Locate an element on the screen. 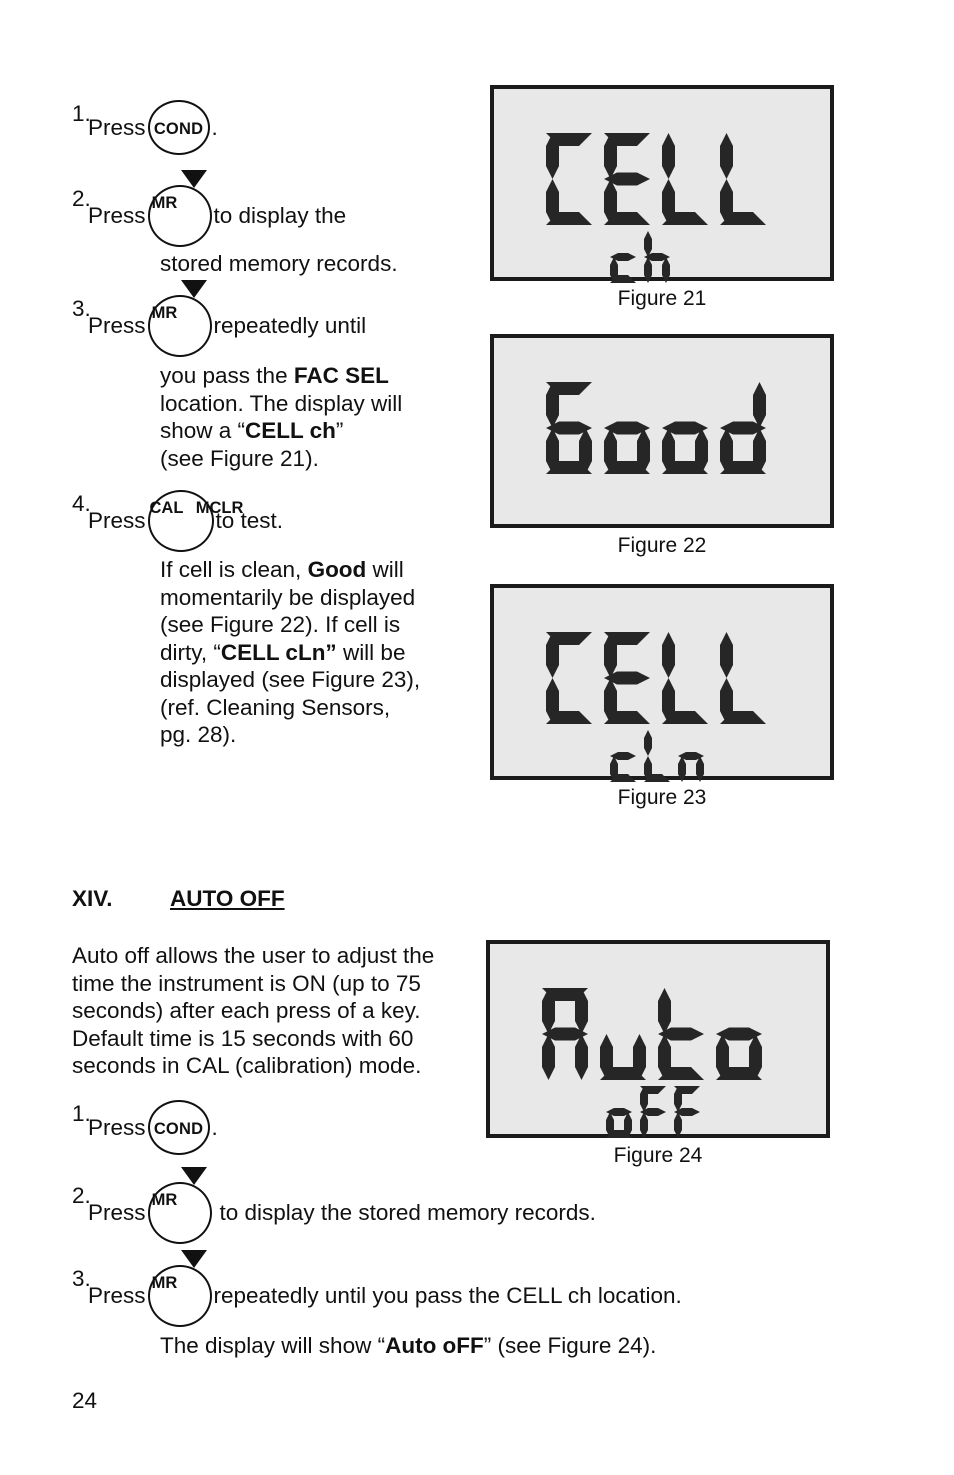  paragraph-line: Default time is 15 seconds with 60 is located at coordinates (243, 1038).